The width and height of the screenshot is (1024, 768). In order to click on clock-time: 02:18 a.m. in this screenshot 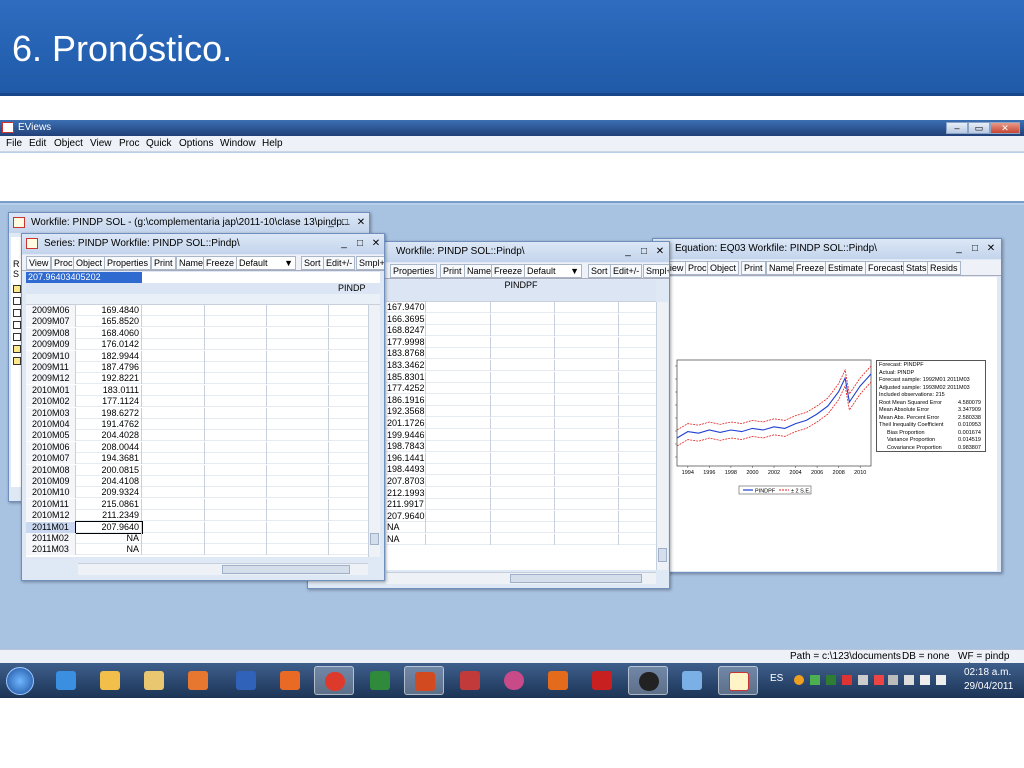, I will do `click(987, 672)`.